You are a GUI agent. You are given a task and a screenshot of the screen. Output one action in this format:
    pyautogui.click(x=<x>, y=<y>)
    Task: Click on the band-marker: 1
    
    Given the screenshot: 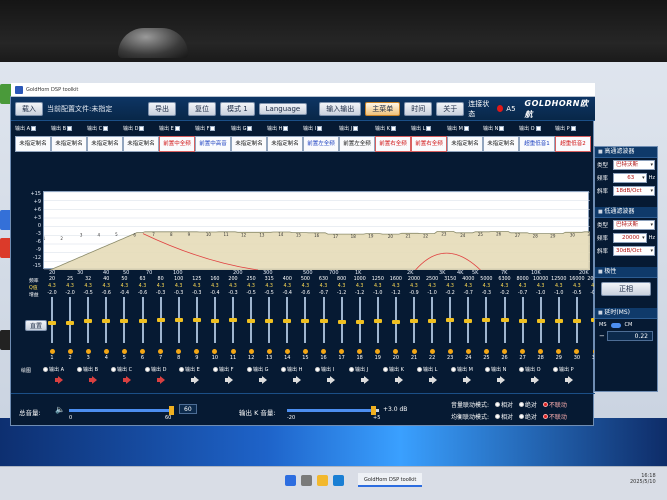 What is the action you would take?
    pyautogui.click(x=44, y=238)
    